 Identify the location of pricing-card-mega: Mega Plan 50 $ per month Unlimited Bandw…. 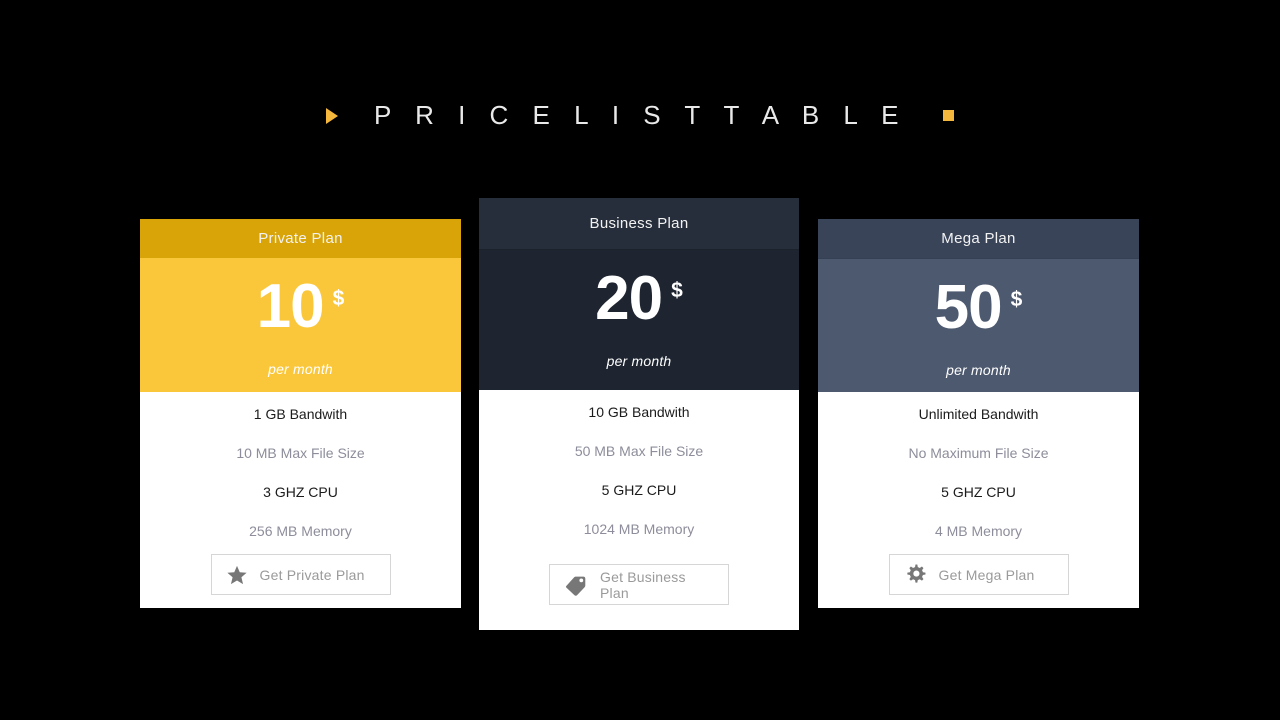
(978, 413).